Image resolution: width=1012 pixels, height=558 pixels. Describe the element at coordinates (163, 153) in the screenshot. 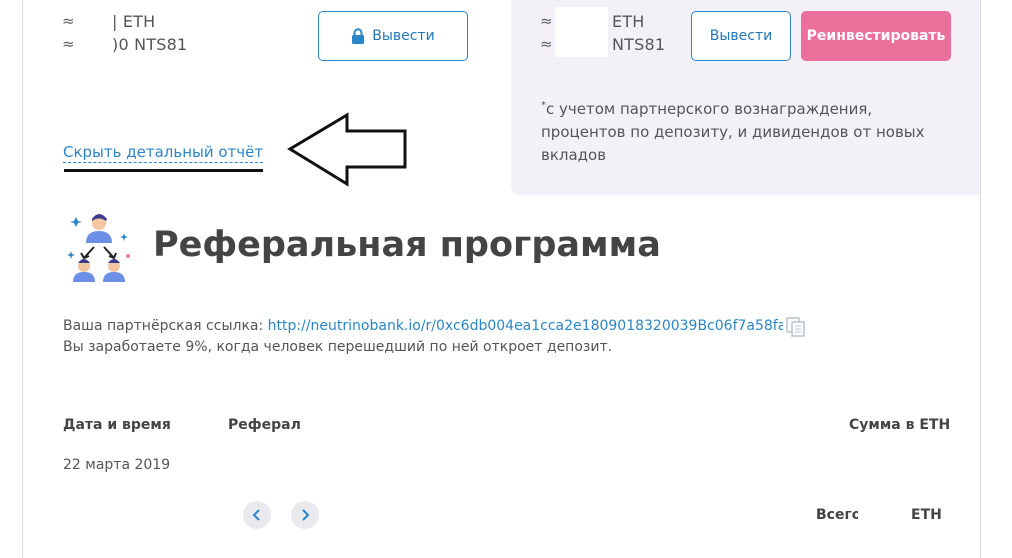

I see `hide-detailed-report-link: Скрыть детальный отчёт` at that location.